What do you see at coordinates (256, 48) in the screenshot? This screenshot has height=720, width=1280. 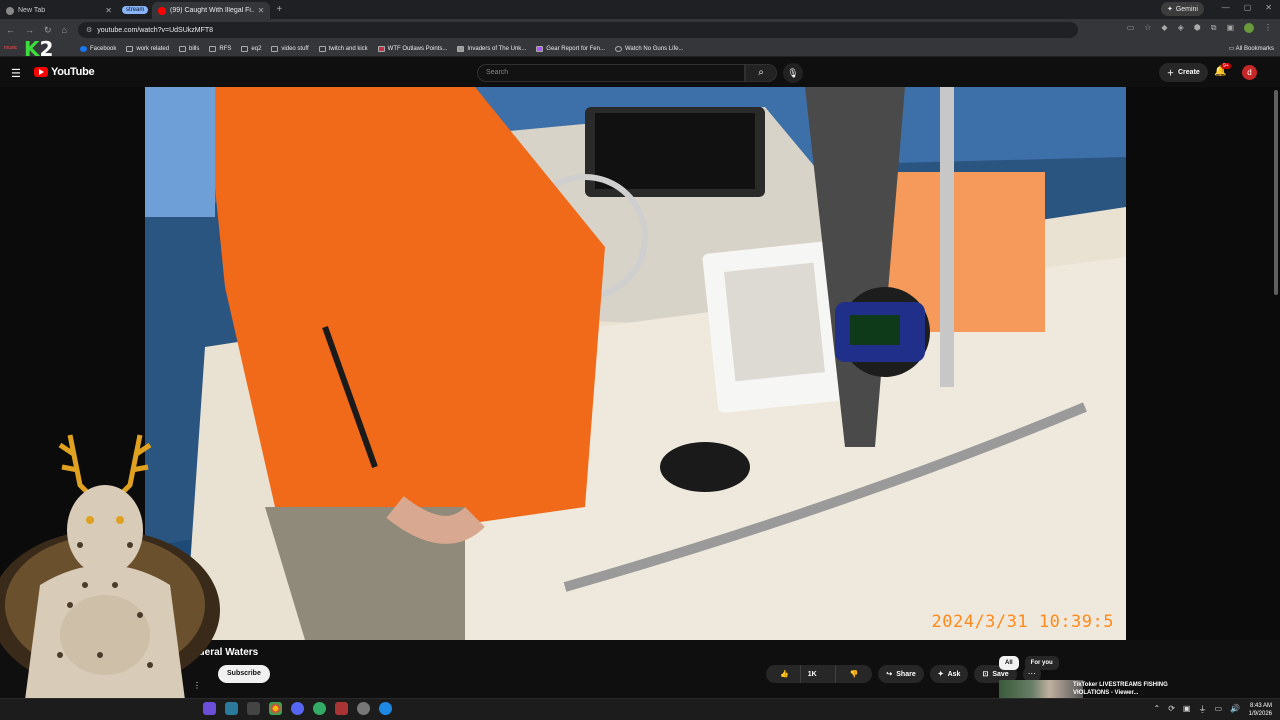 I see `bookmark-label: eq2` at bounding box center [256, 48].